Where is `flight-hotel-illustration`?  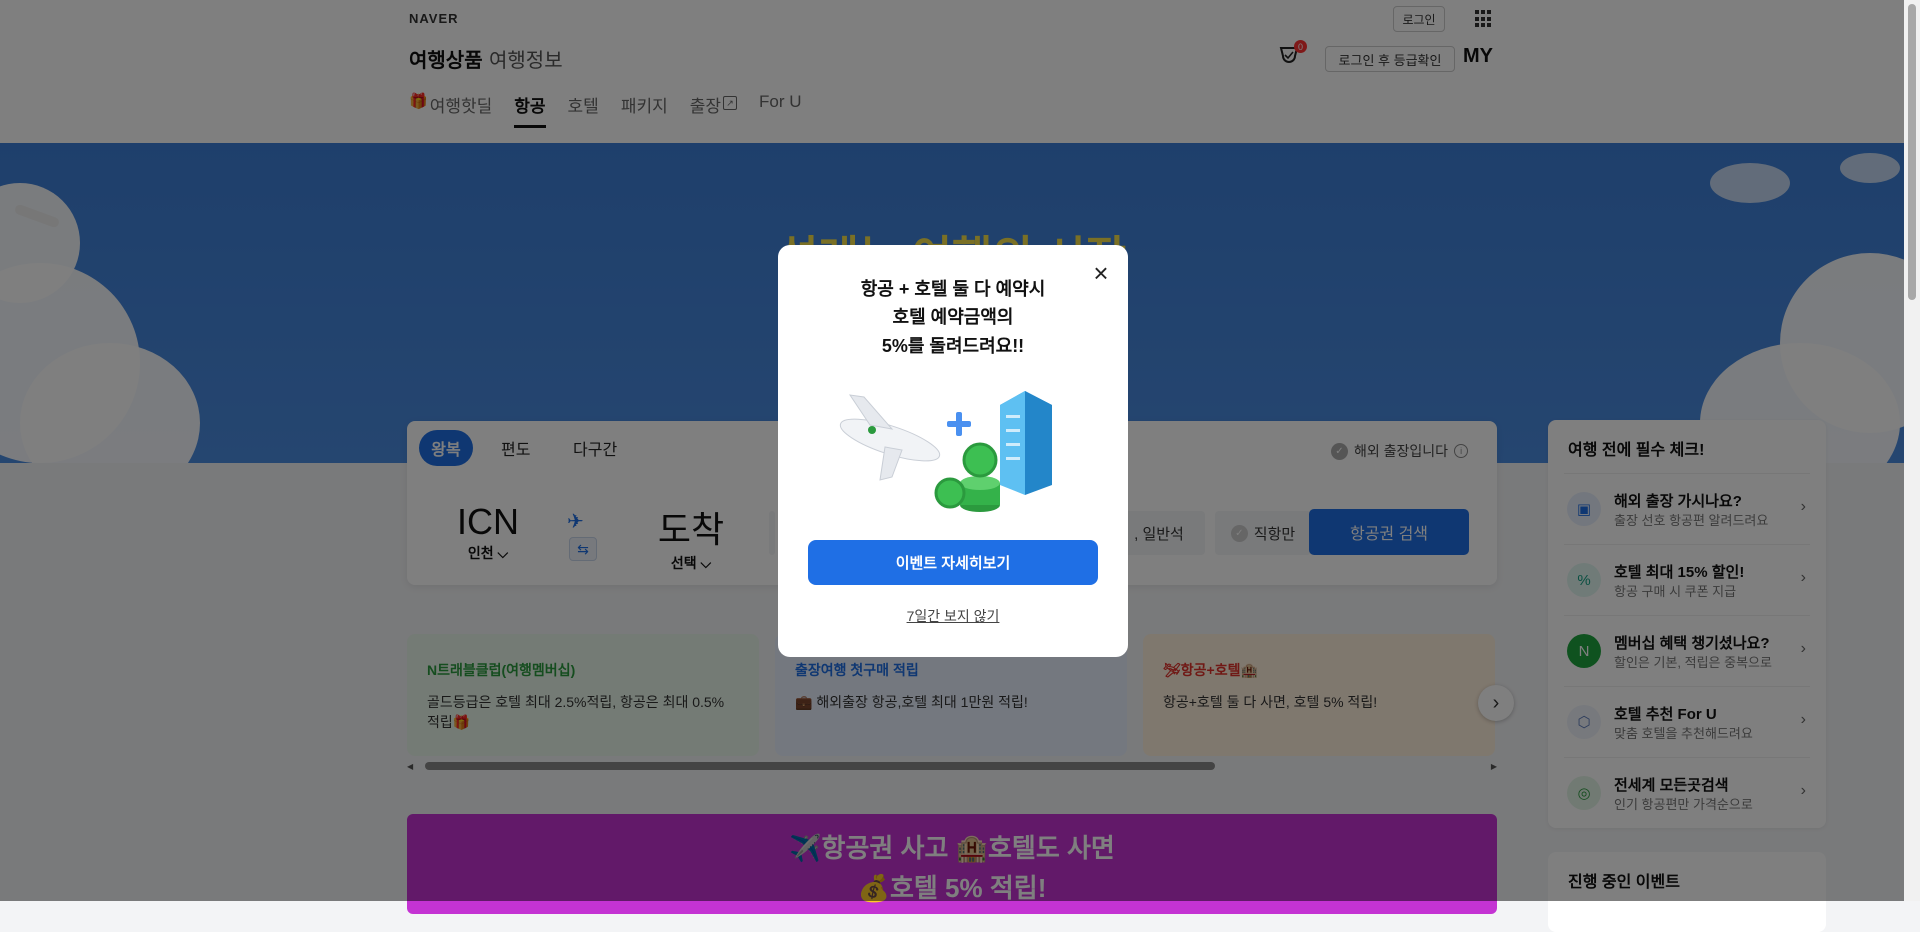
flight-hotel-illustration is located at coordinates (945, 451).